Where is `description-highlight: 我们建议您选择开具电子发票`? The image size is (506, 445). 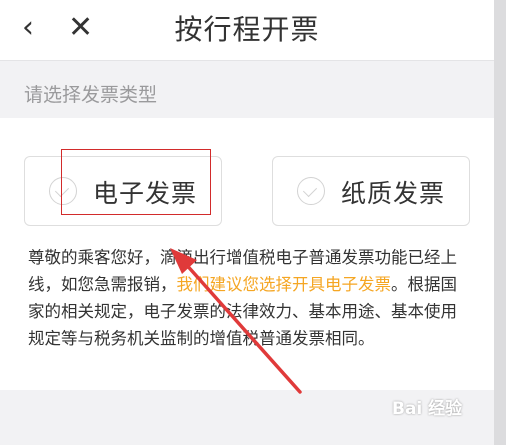 description-highlight: 我们建议您选择开具电子发票 is located at coordinates (284, 284).